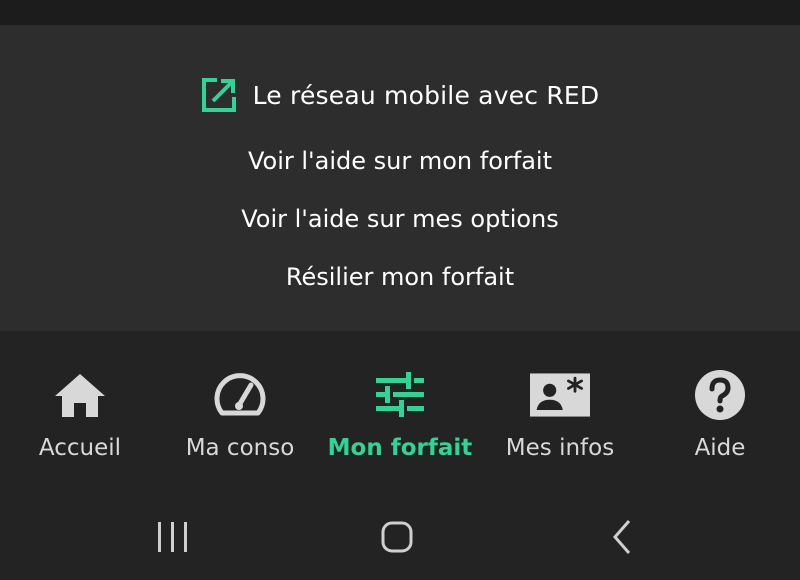  What do you see at coordinates (720, 448) in the screenshot?
I see `nav-label-aide: Aide` at bounding box center [720, 448].